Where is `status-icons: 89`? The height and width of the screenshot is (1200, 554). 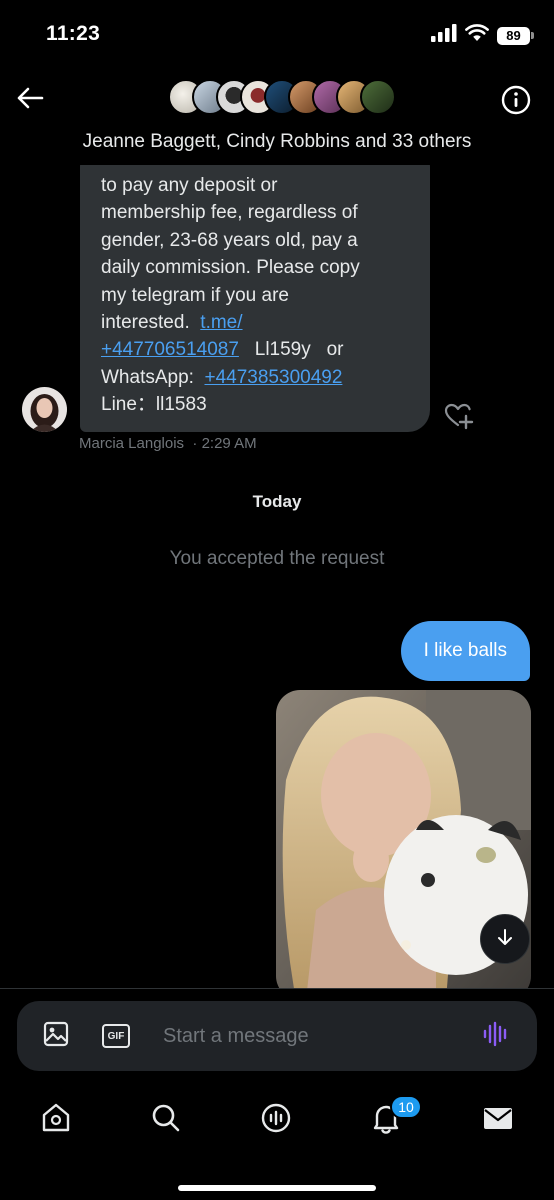 status-icons: 89 is located at coordinates (482, 35).